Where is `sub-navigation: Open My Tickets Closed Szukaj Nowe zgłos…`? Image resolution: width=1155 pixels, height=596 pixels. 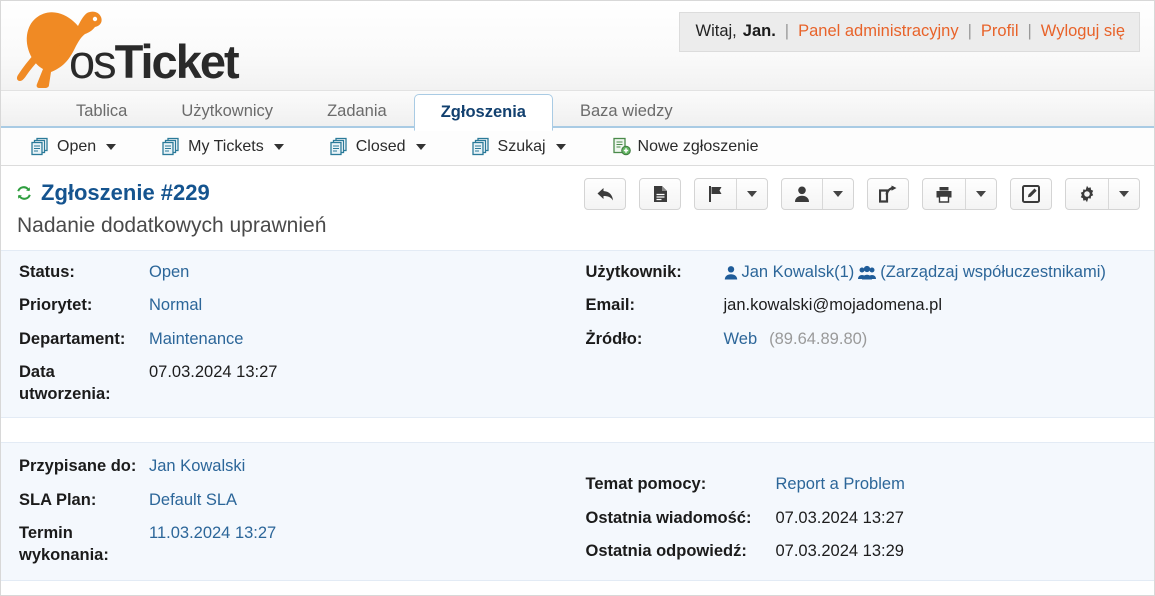 sub-navigation: Open My Tickets Closed Szukaj Nowe zgłos… is located at coordinates (577, 147).